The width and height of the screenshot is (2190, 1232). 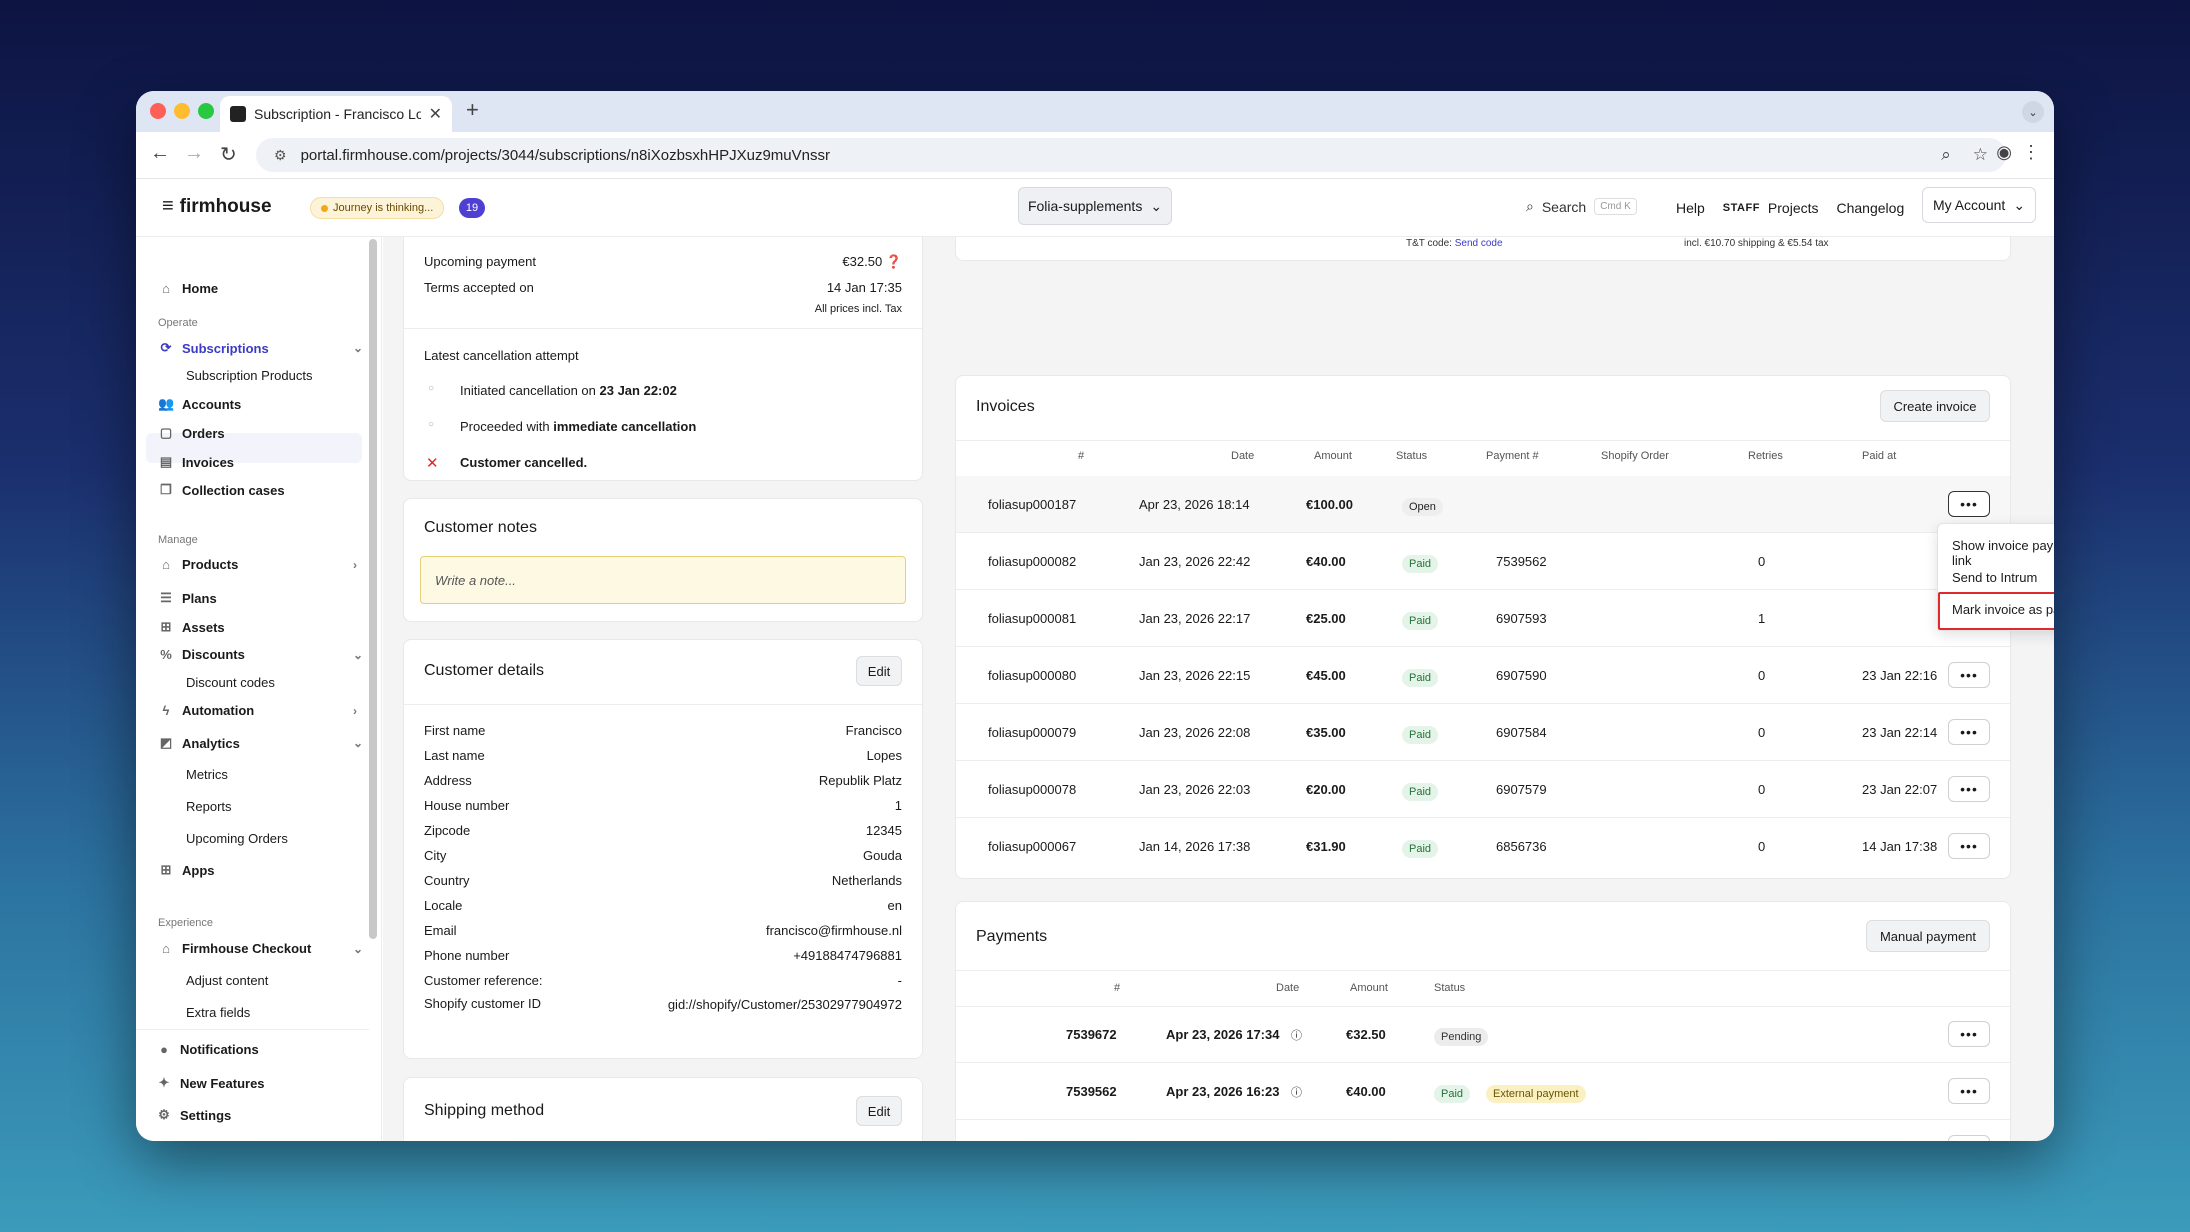 What do you see at coordinates (879, 1111) in the screenshot?
I see `edit-shipping-button: Edit` at bounding box center [879, 1111].